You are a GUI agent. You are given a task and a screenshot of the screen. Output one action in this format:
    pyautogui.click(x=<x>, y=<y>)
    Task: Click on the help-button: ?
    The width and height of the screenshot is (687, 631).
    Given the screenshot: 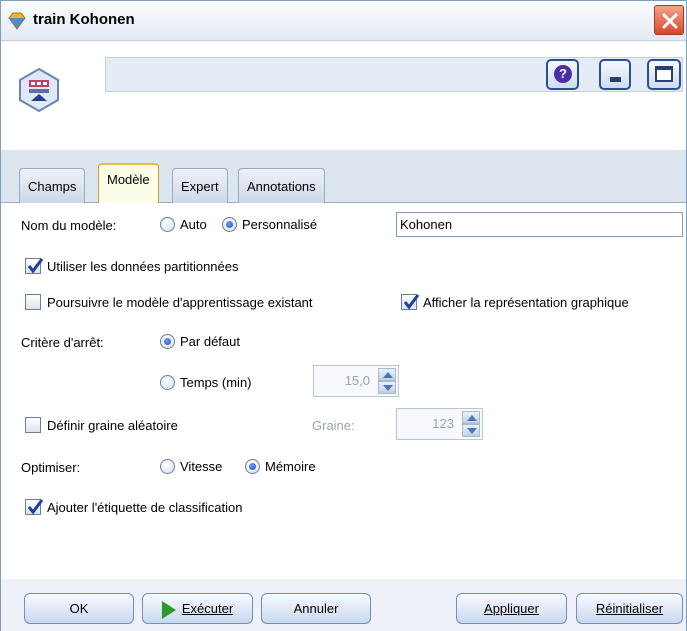 What is the action you would take?
    pyautogui.click(x=562, y=74)
    